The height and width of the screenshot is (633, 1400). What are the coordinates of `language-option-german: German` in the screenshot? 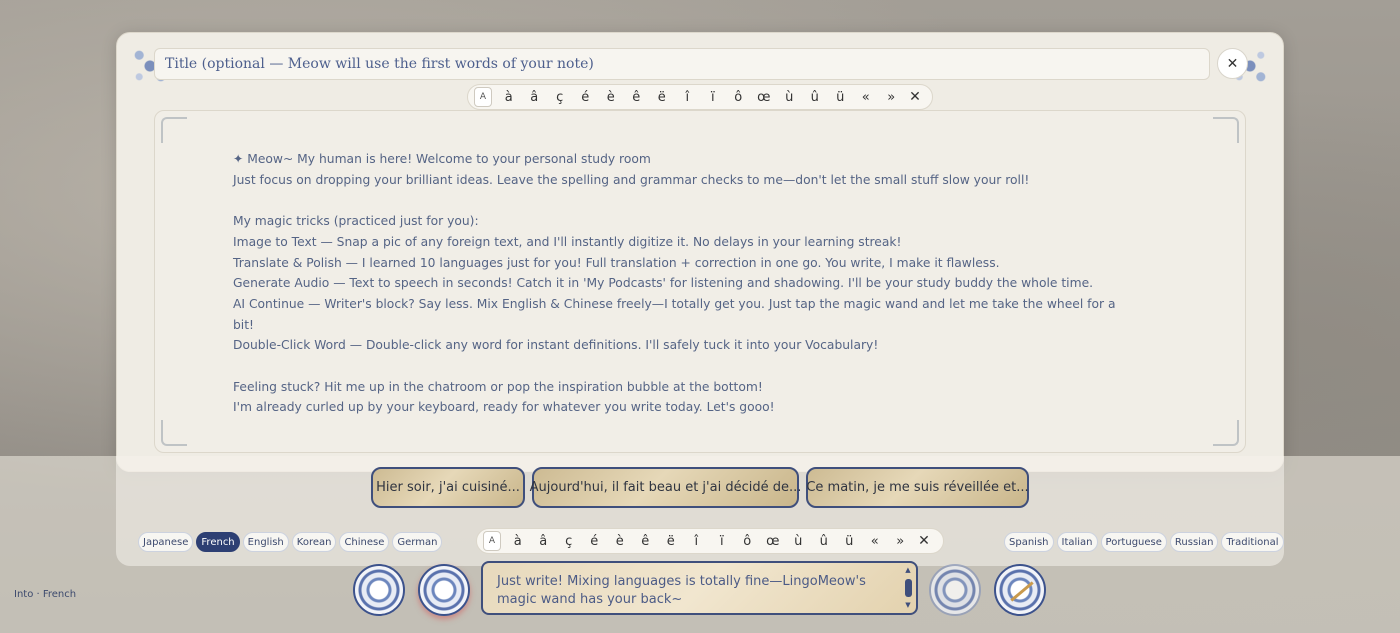 It's located at (417, 542).